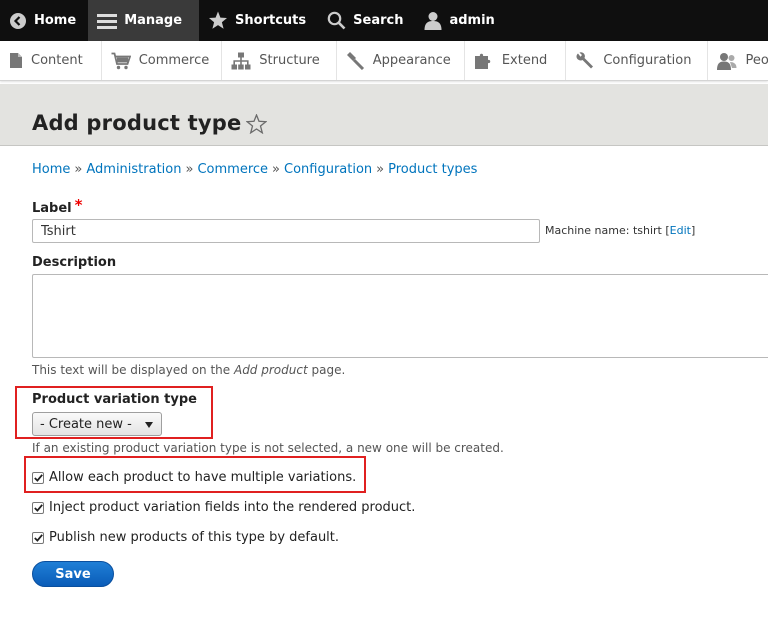  What do you see at coordinates (270, 370) in the screenshot?
I see `description-help-em: Add product` at bounding box center [270, 370].